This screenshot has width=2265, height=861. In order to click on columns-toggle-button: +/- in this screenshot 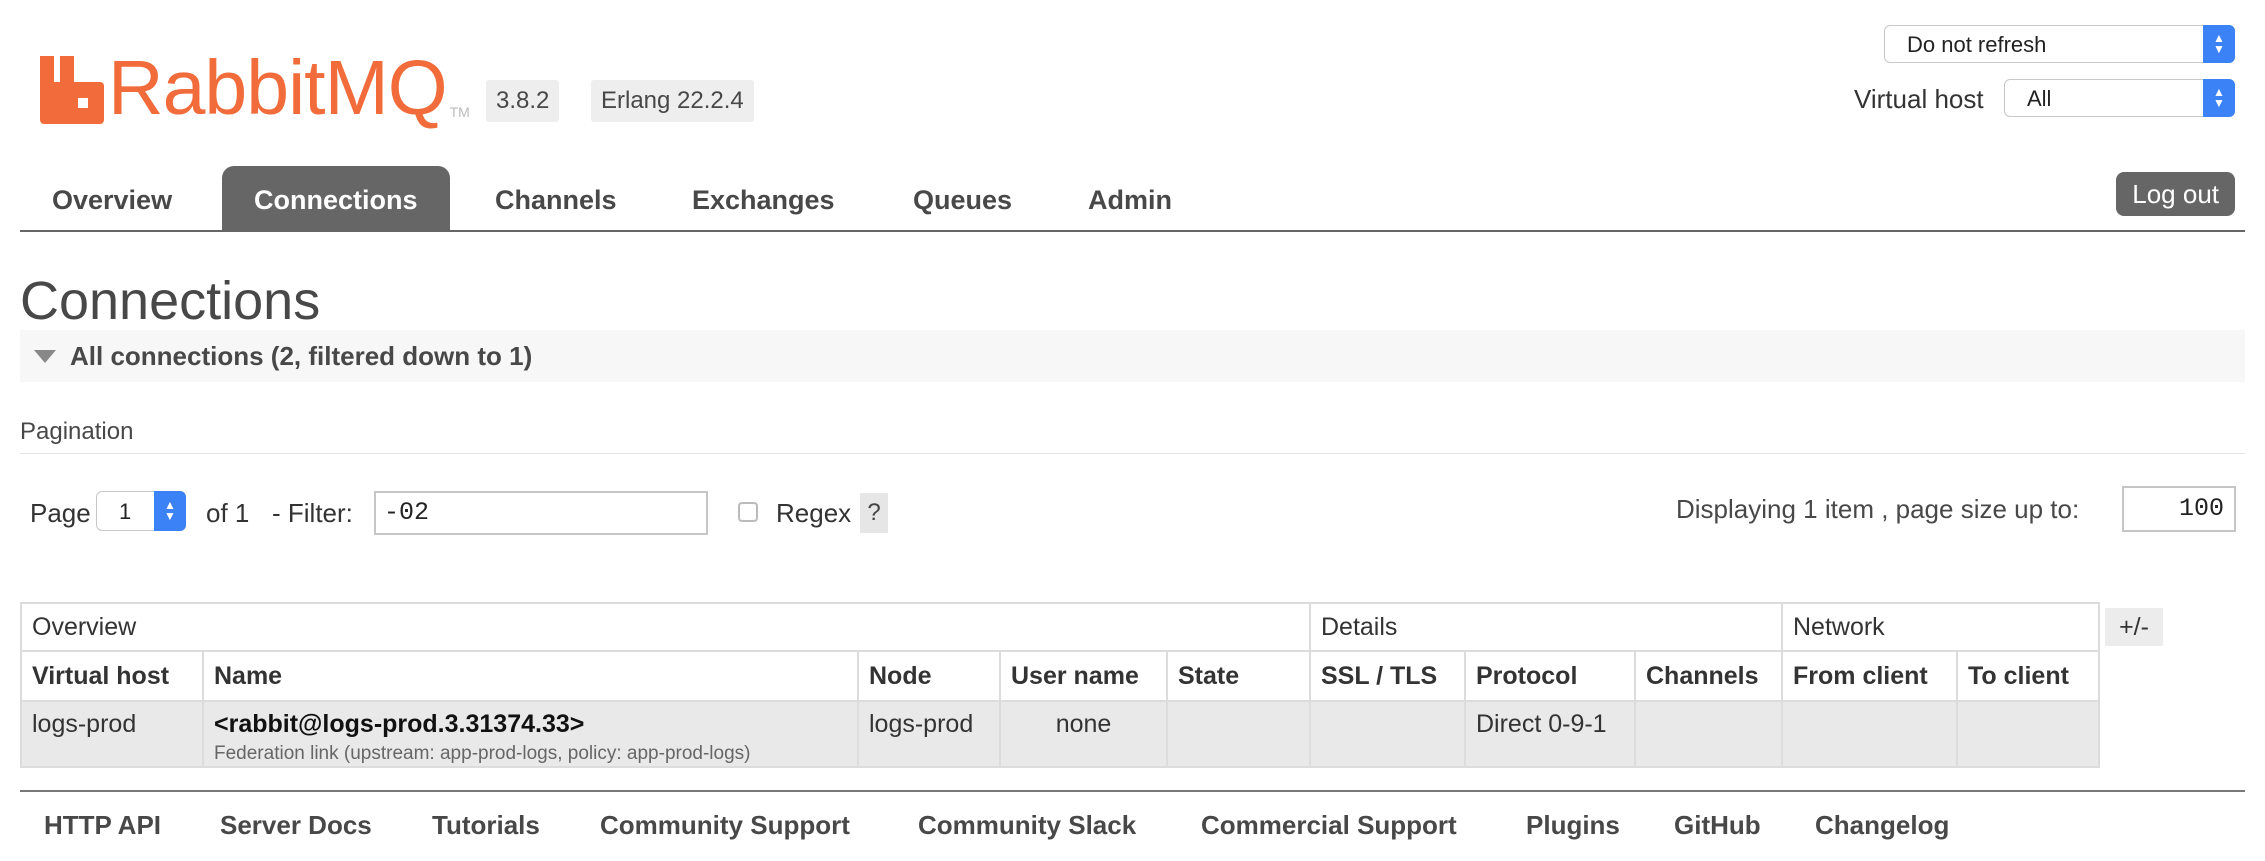, I will do `click(2134, 627)`.